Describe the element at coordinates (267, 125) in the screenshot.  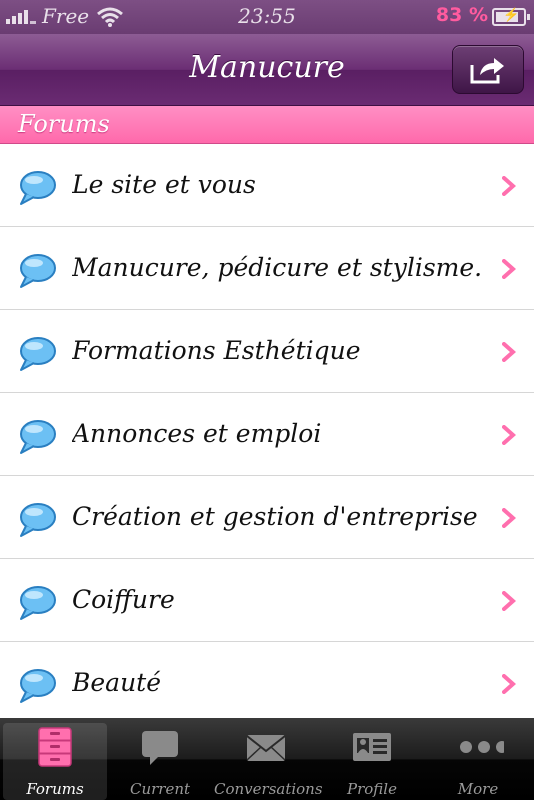
I see `section-header: Forums` at that location.